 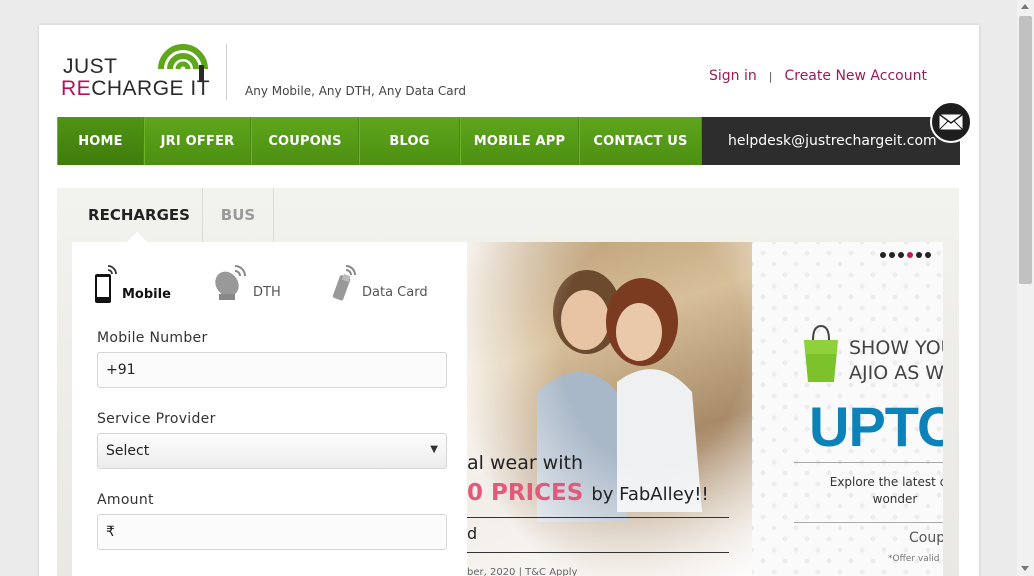 I want to click on mobile-number-input: +91, so click(x=272, y=370).